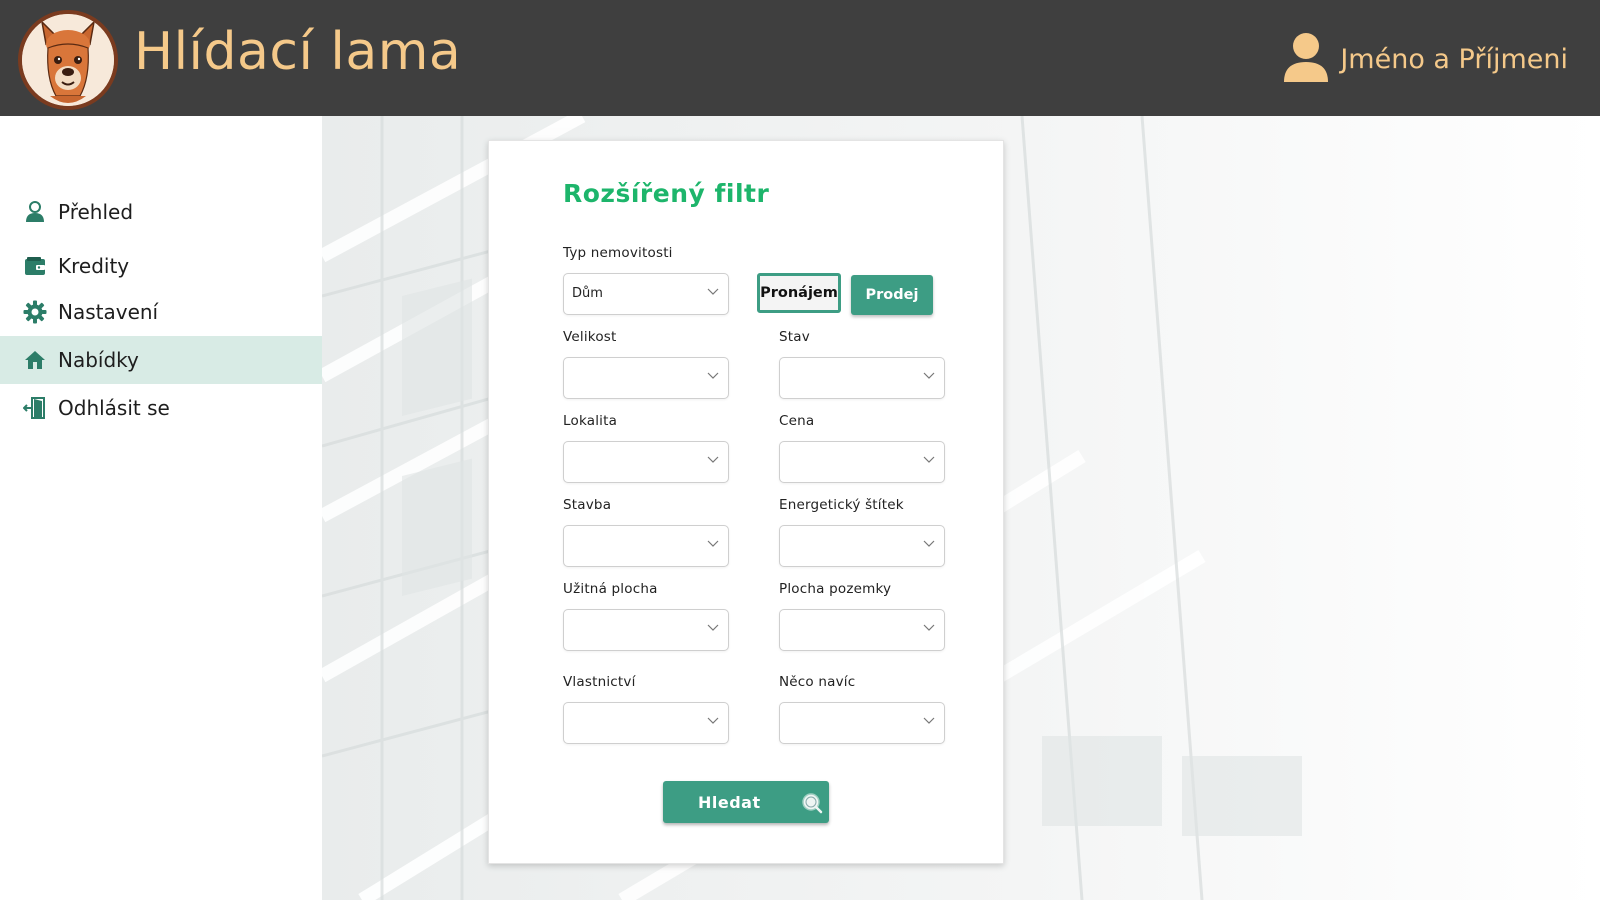 Image resolution: width=1600 pixels, height=900 pixels. I want to click on person-icon, so click(35, 212).